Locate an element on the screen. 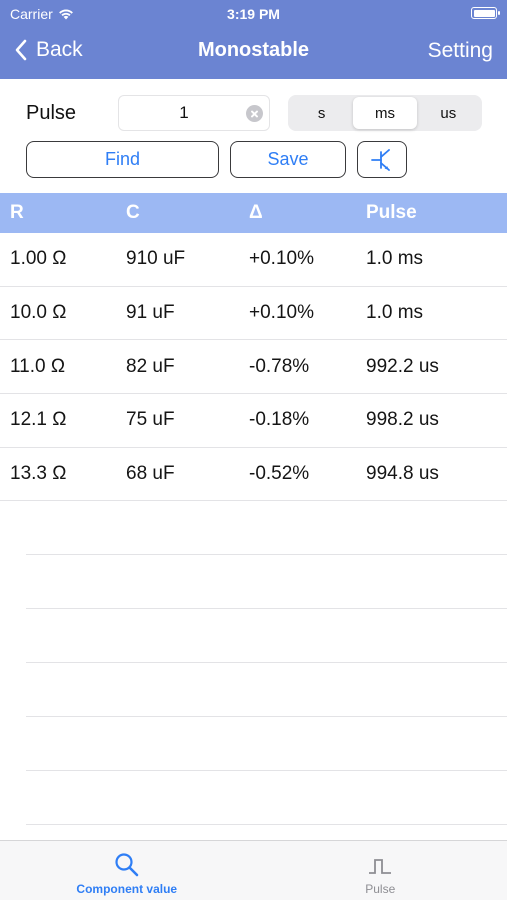 This screenshot has height=900, width=507. unit-option-s: s is located at coordinates (321, 113).